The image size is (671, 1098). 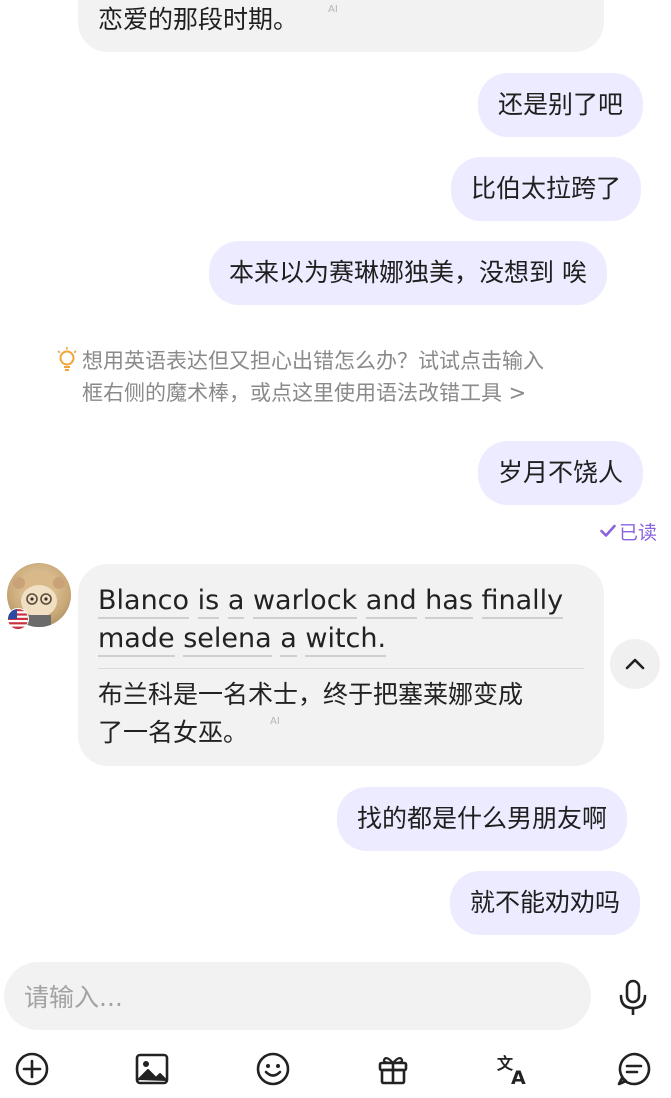 I want to click on emoji-icon, so click(x=273, y=1069).